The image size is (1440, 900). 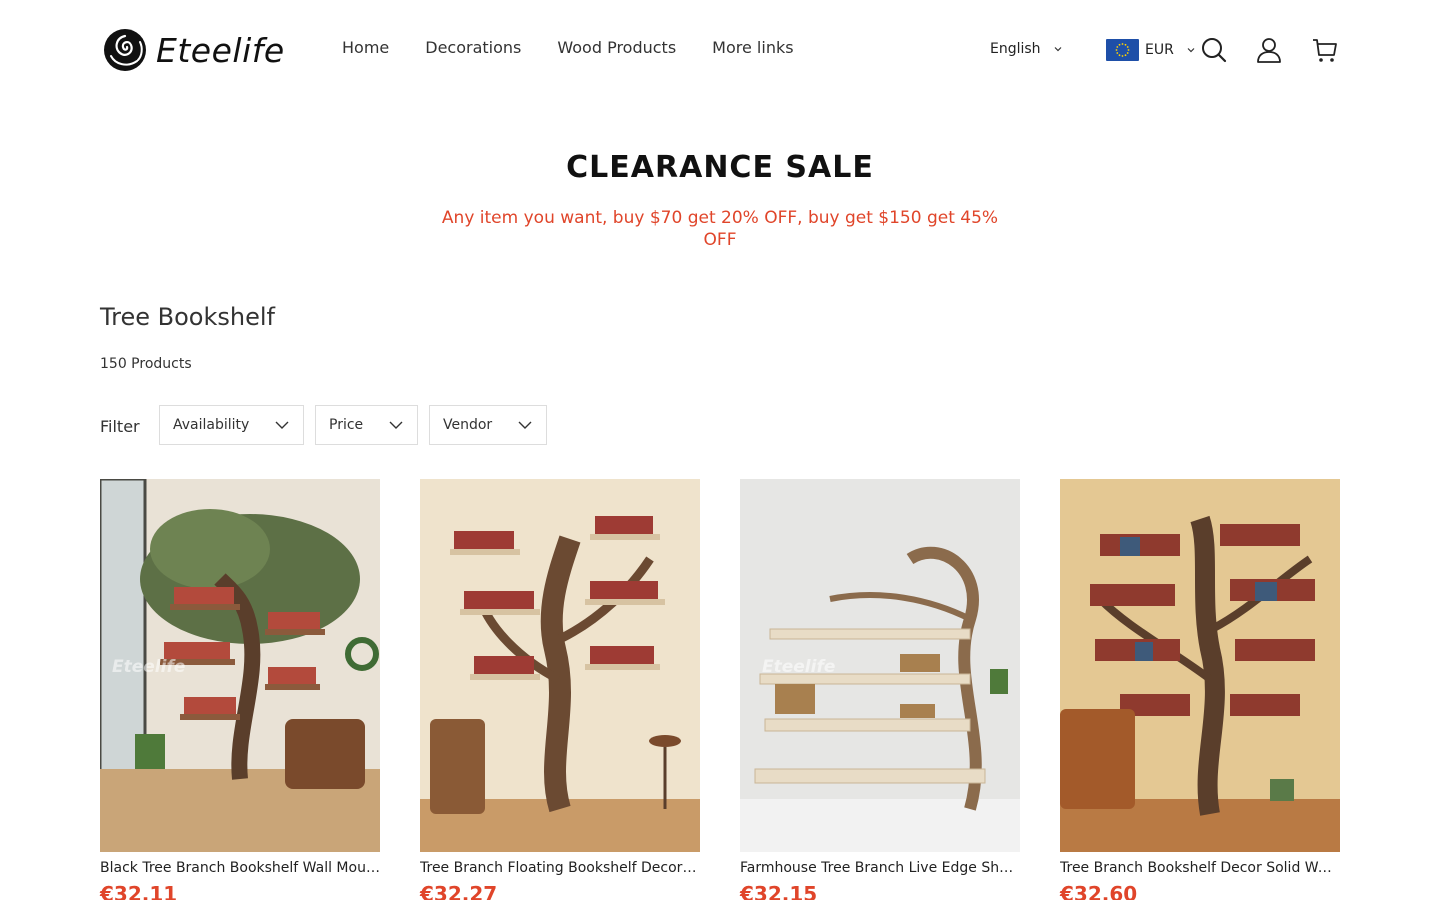 I want to click on filter-vendor-label: Vendor, so click(x=468, y=425).